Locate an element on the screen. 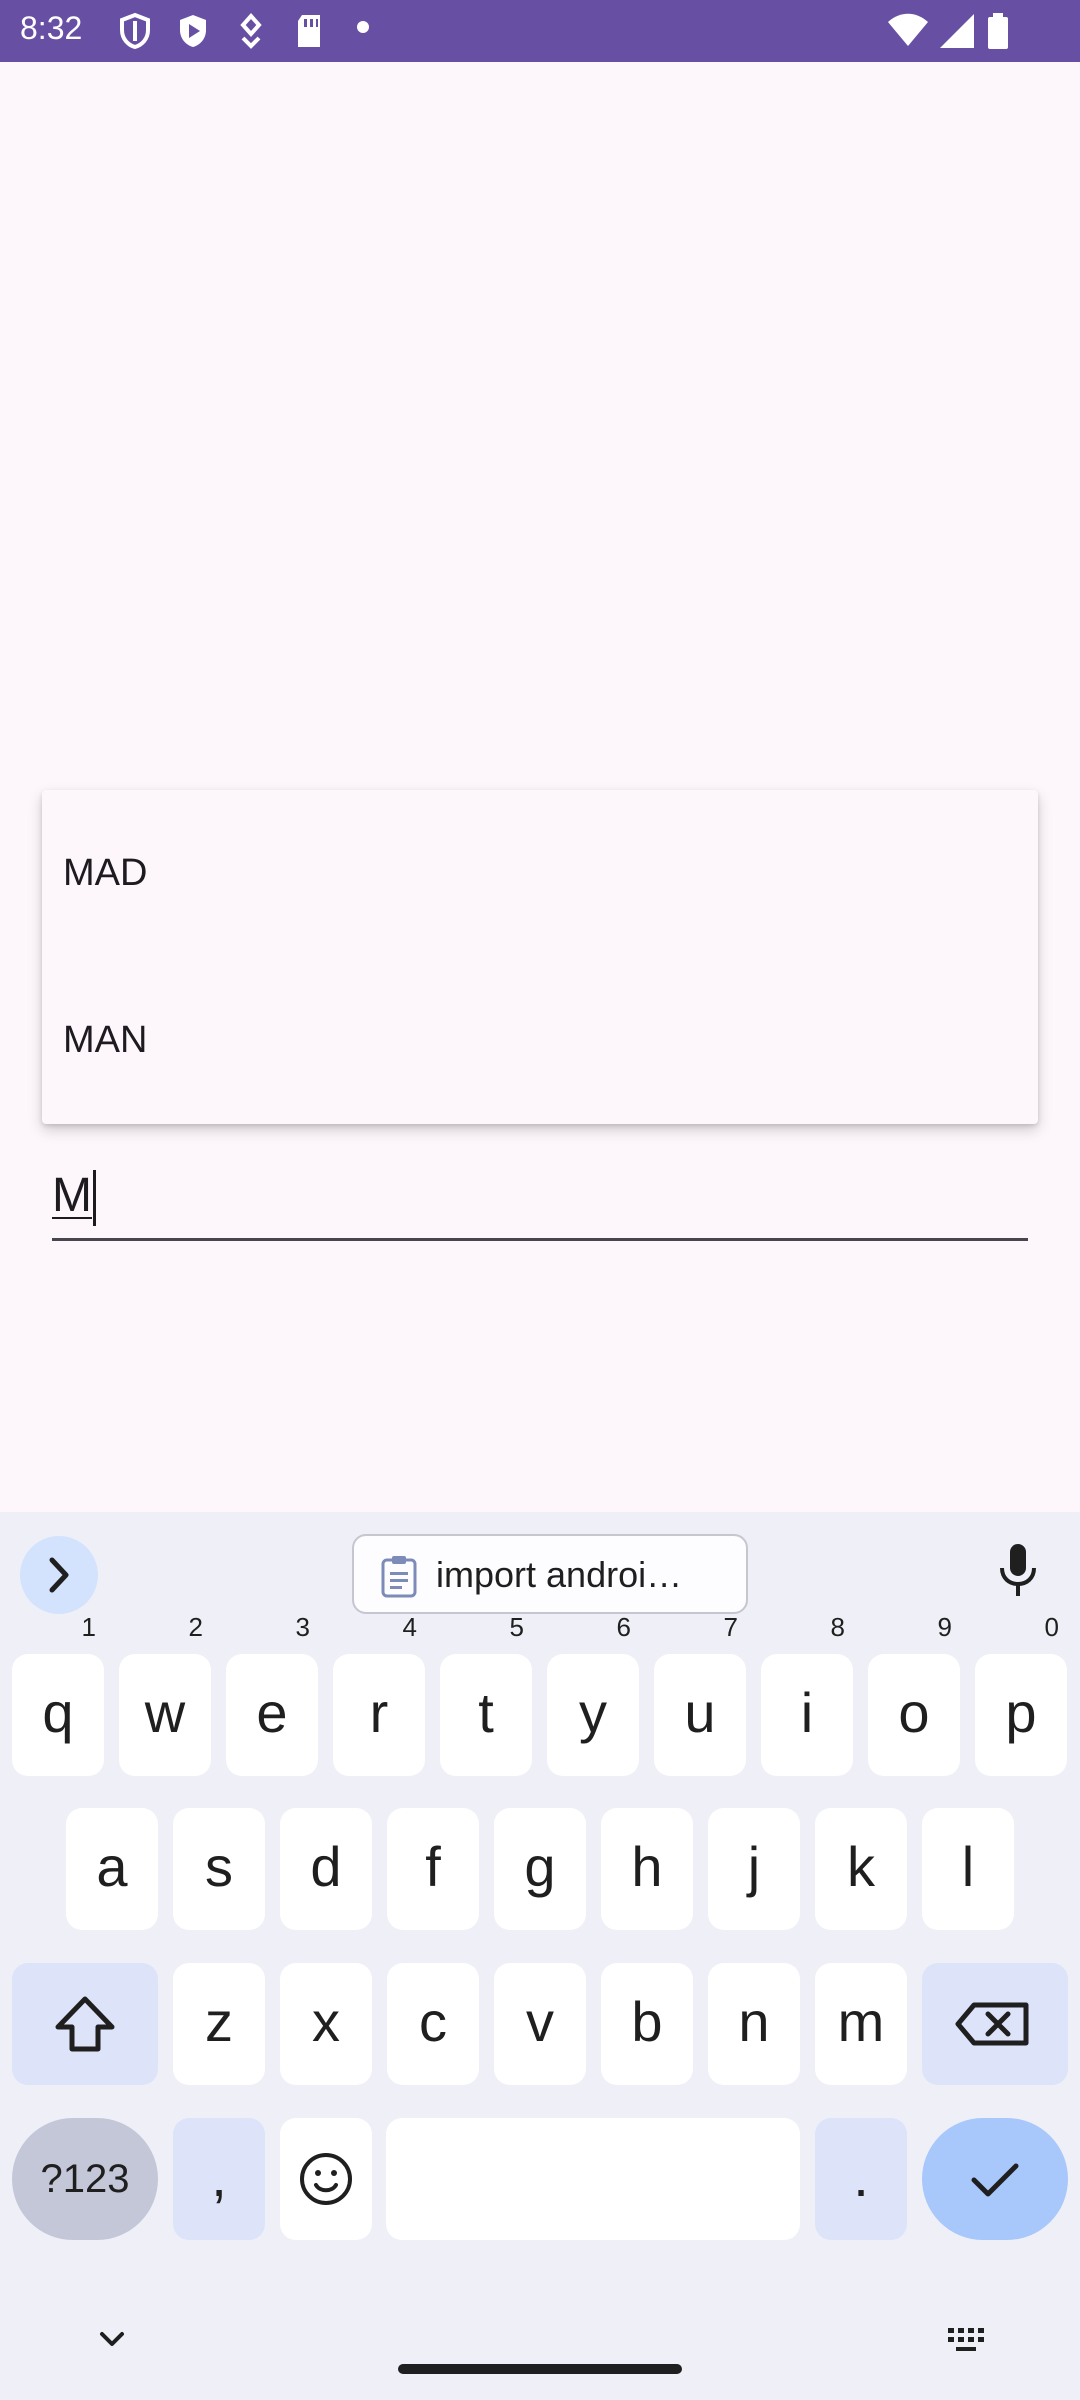 The image size is (1080, 2400). key-i: 8i is located at coordinates (807, 1695).